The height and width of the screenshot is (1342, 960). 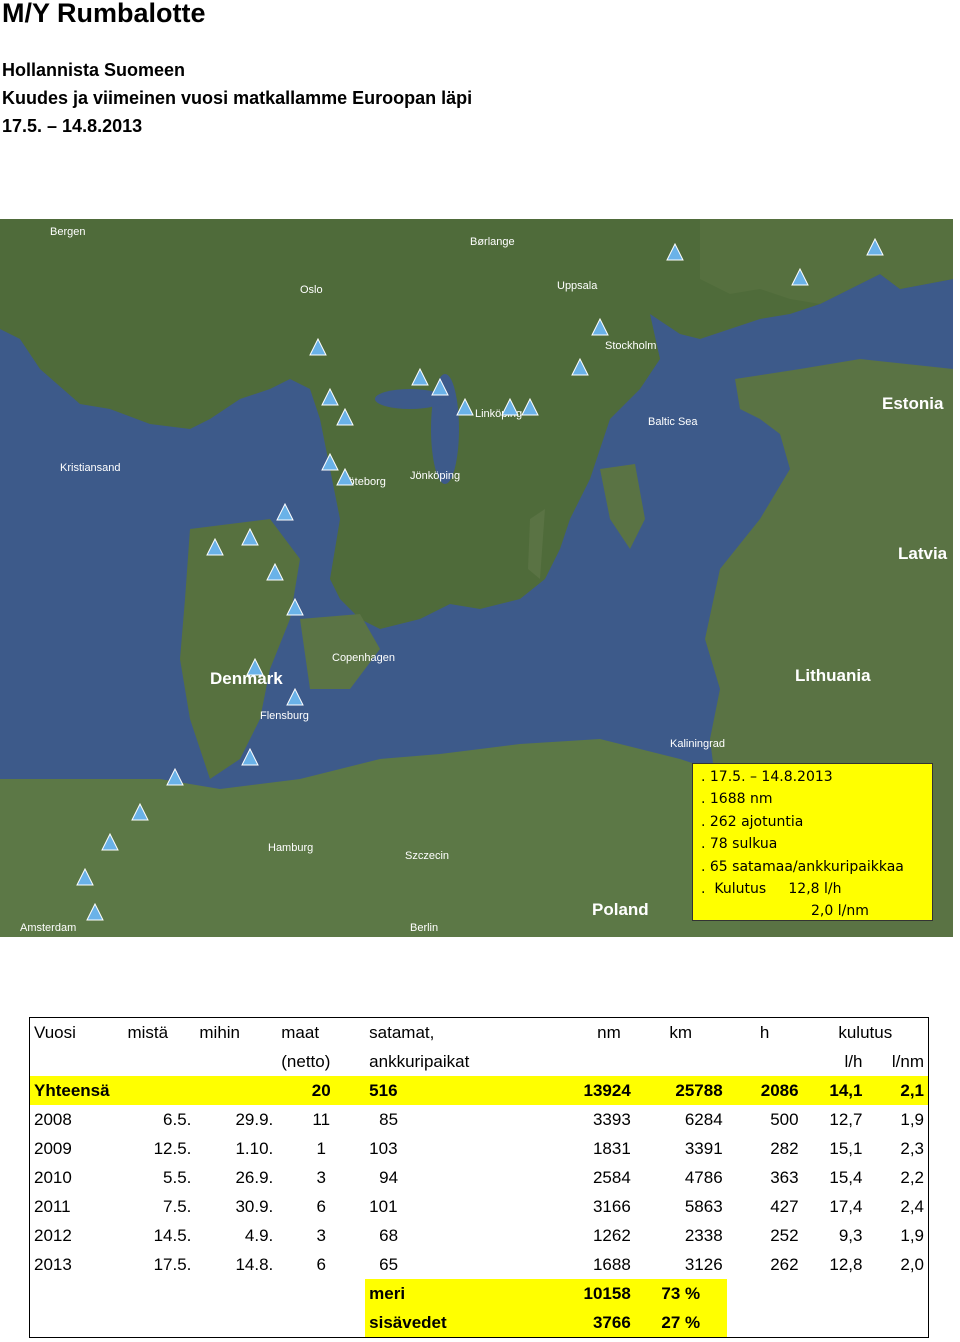 I want to click on svg-text: Uppsala, so click(x=577, y=286).